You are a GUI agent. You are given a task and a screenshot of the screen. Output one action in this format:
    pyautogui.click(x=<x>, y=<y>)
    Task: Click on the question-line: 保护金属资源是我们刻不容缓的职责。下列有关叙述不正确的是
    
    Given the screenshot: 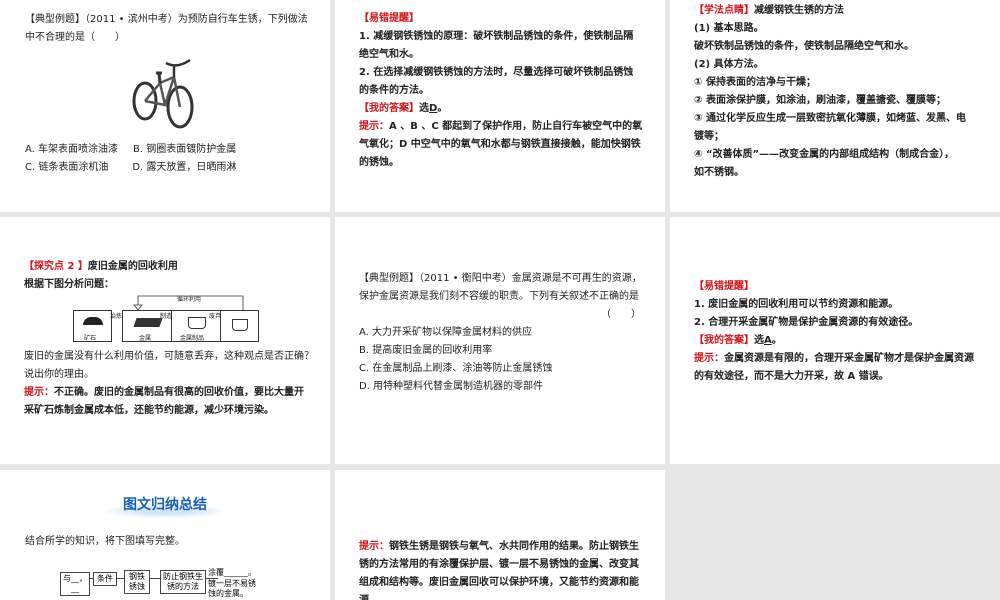 What is the action you would take?
    pyautogui.click(x=499, y=296)
    